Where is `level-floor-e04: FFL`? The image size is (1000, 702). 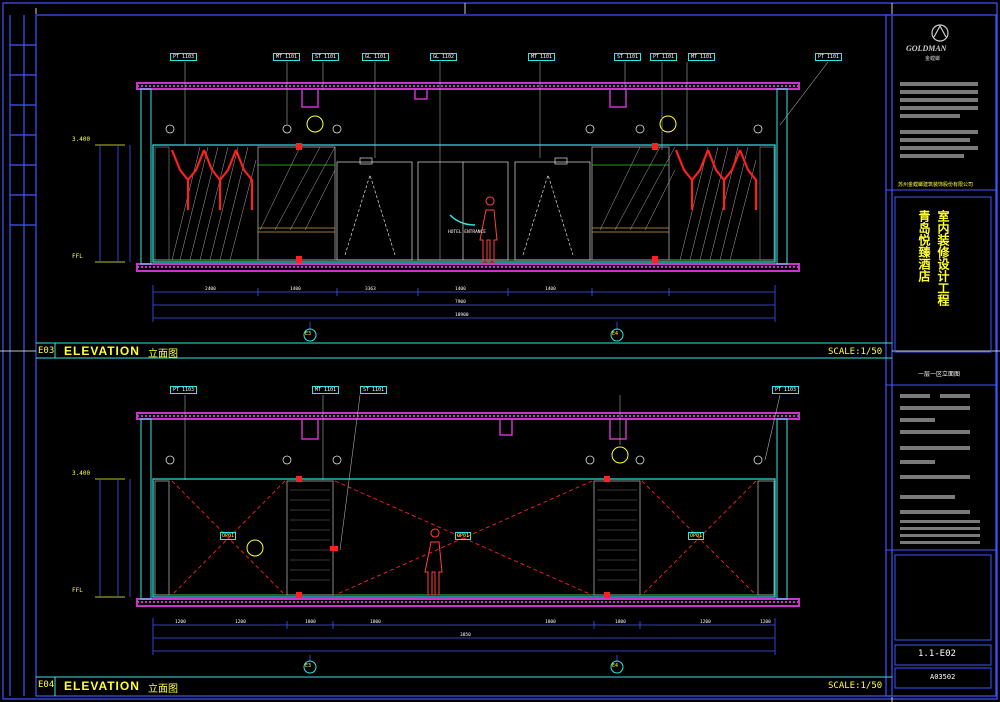 level-floor-e04: FFL is located at coordinates (77, 590).